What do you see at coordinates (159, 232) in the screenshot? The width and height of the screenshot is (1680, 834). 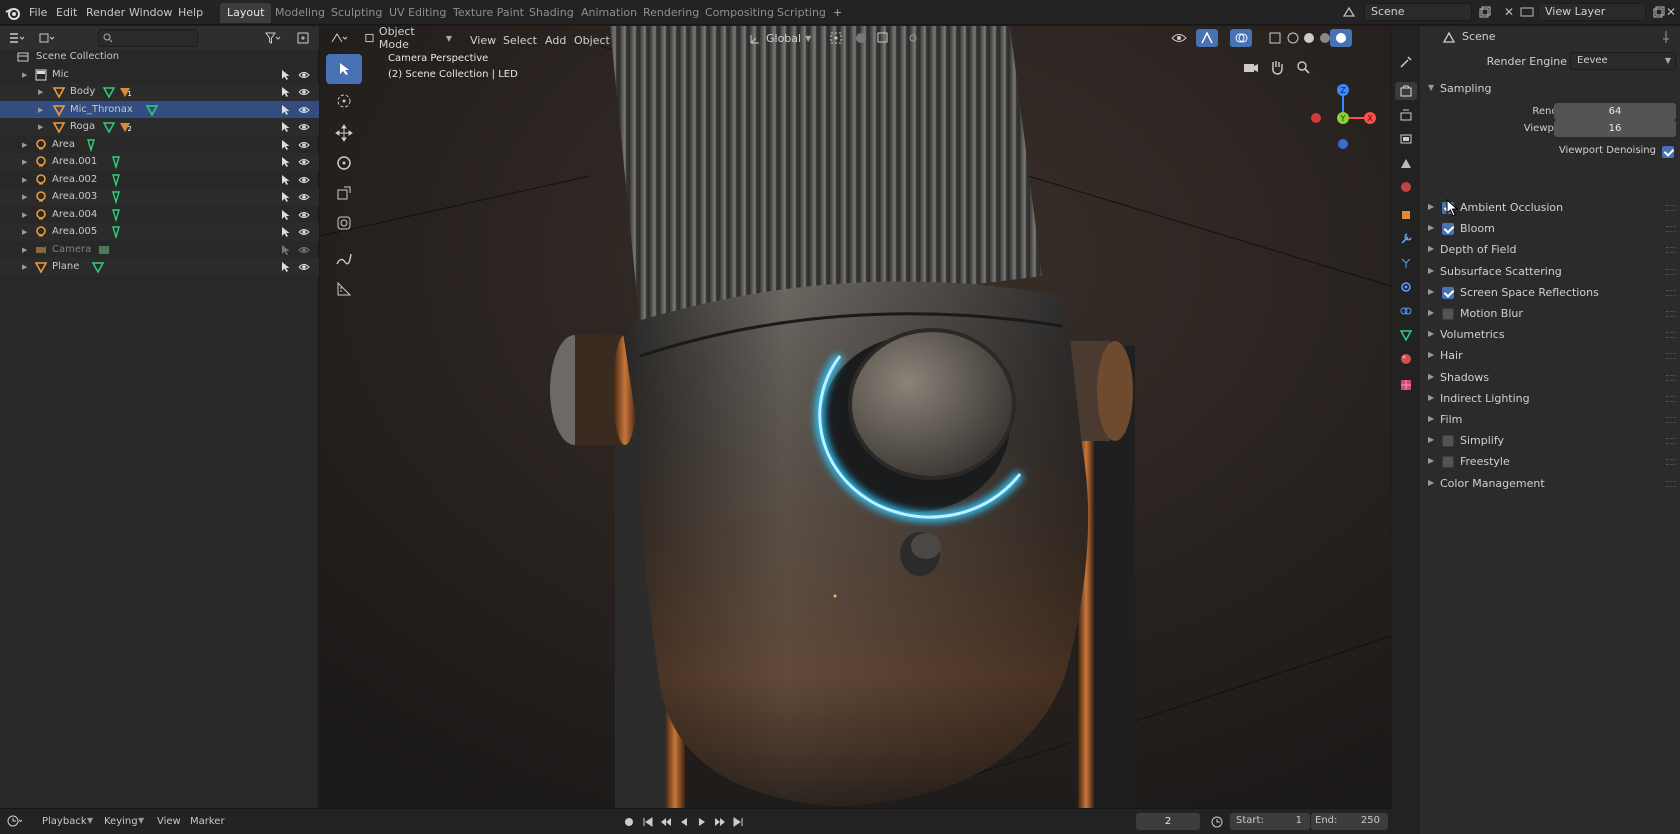 I see `outliner-row: ▶ Area.005` at bounding box center [159, 232].